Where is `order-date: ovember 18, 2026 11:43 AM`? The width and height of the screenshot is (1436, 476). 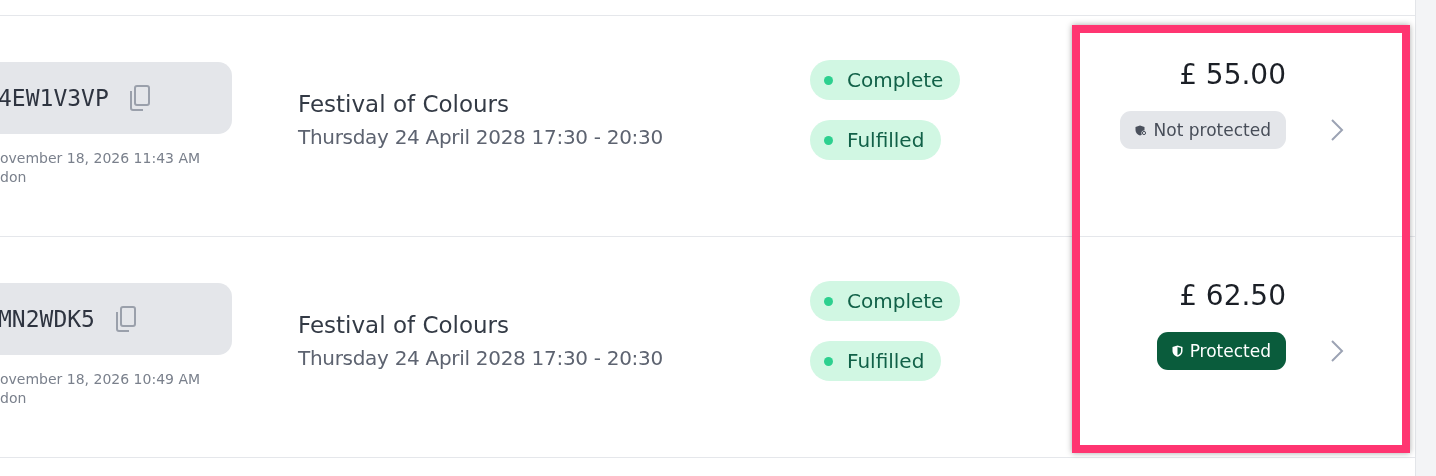 order-date: ovember 18, 2026 11:43 AM is located at coordinates (100, 158).